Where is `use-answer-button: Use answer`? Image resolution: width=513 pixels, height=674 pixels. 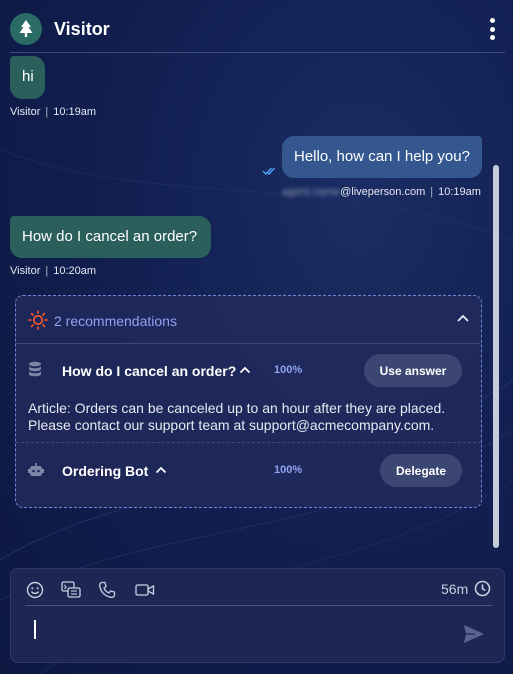 use-answer-button: Use answer is located at coordinates (413, 370).